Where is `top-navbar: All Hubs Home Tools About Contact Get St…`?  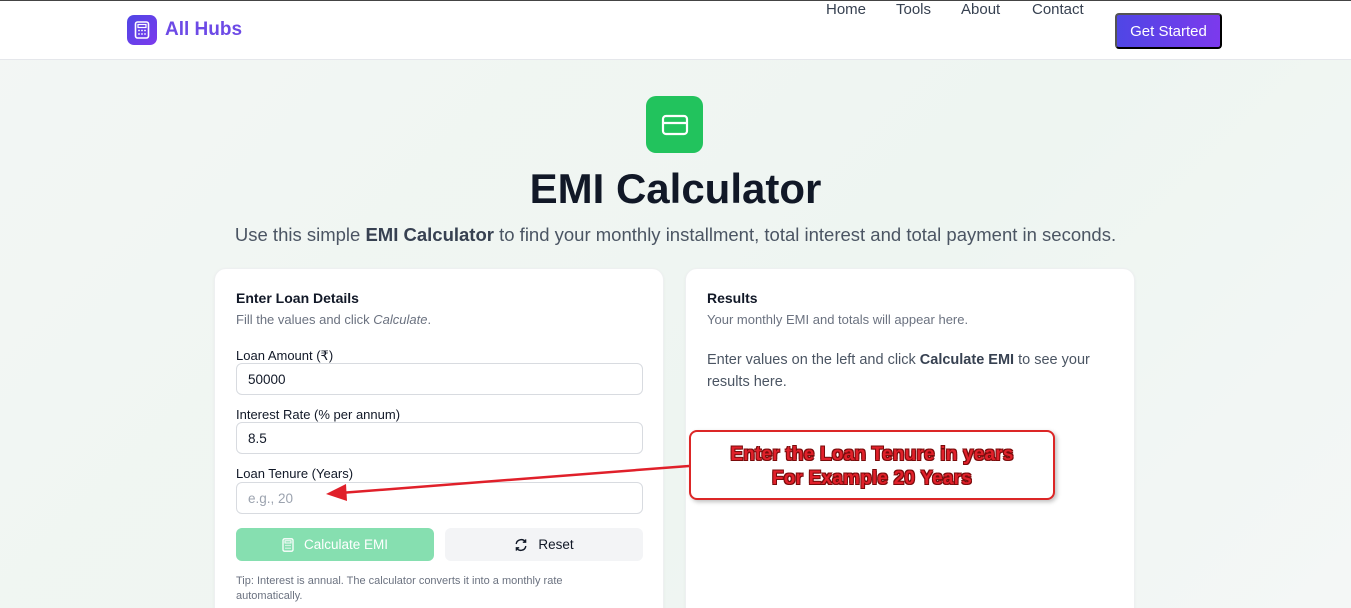 top-navbar: All Hubs Home Tools About Contact Get St… is located at coordinates (675, 30).